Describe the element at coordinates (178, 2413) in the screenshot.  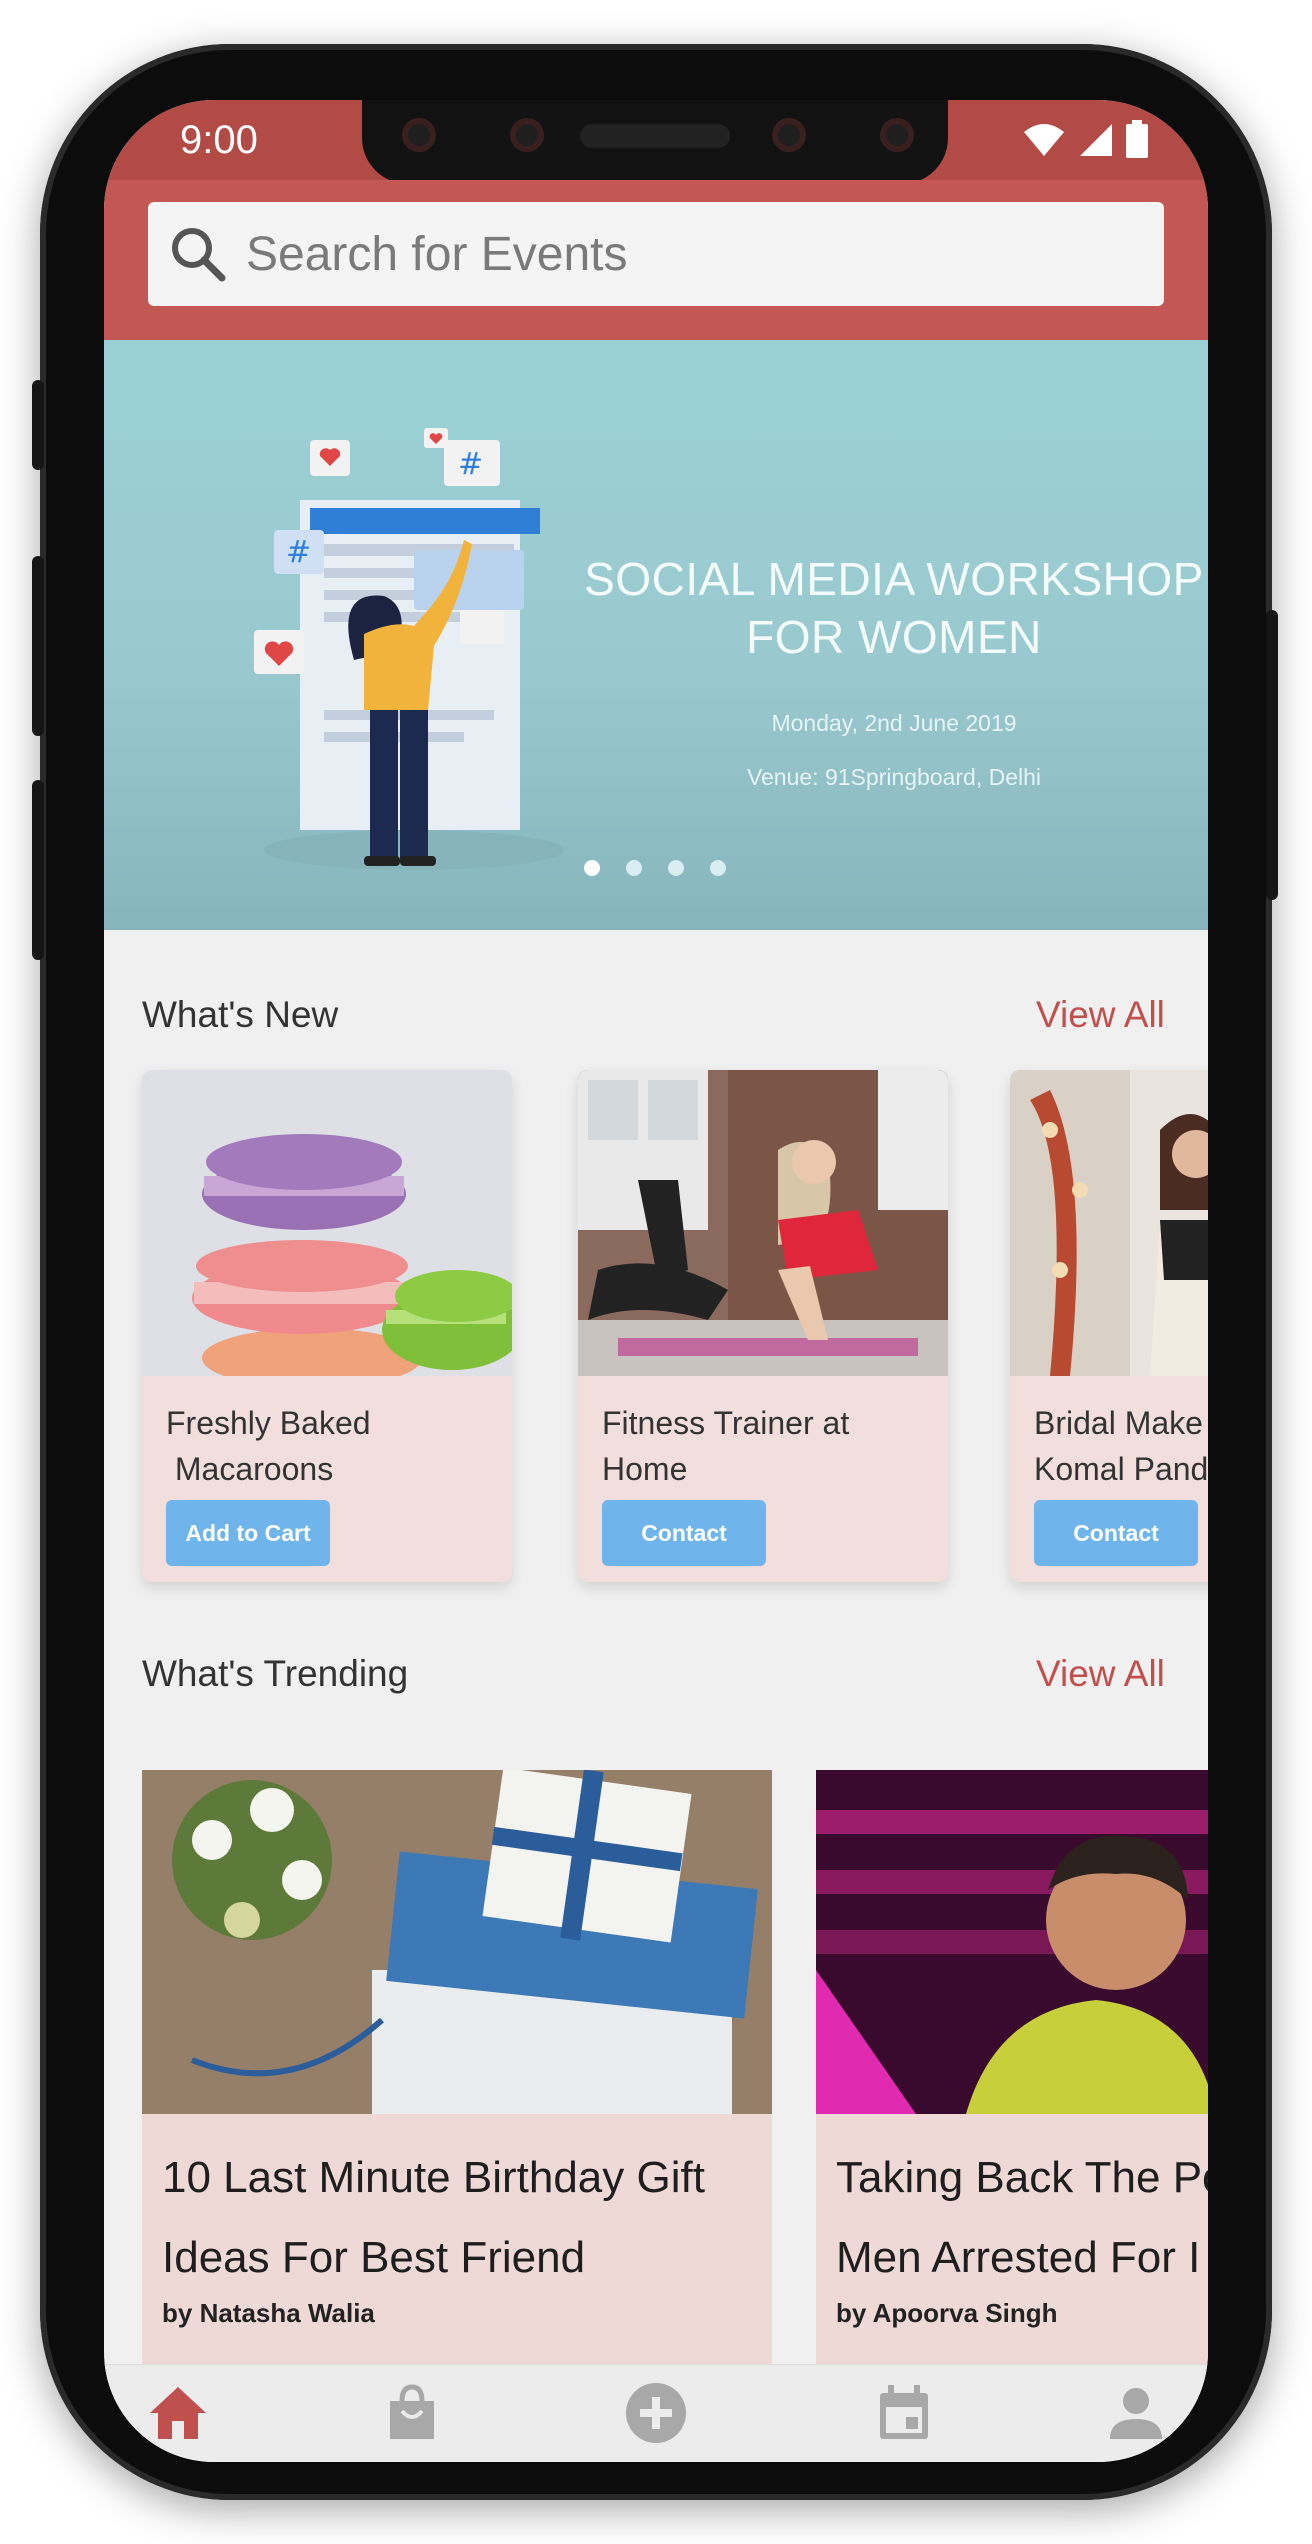
I see `home-icon` at that location.